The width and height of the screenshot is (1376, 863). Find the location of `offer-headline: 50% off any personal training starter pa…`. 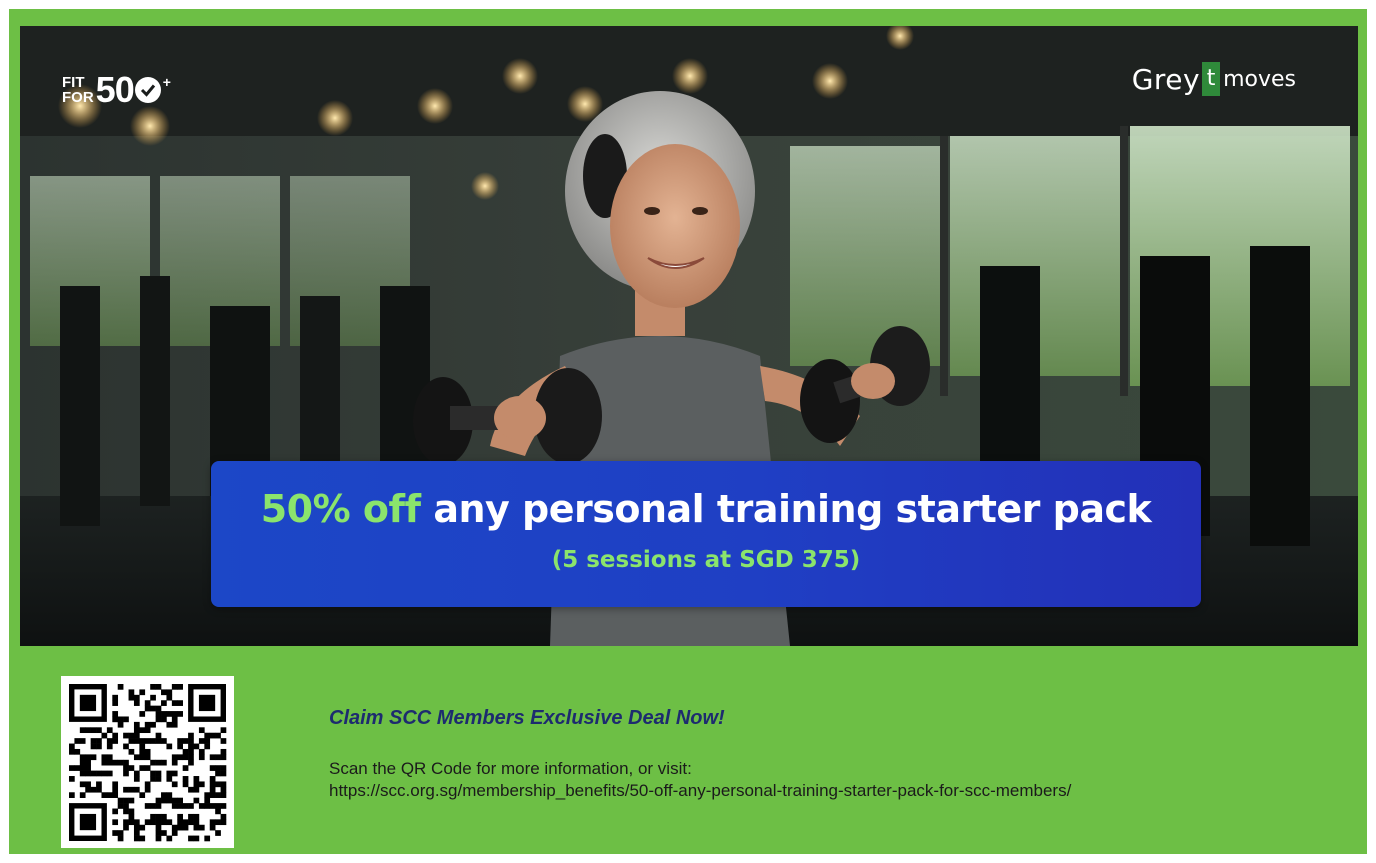

offer-headline: 50% off any personal training starter pa… is located at coordinates (706, 509).